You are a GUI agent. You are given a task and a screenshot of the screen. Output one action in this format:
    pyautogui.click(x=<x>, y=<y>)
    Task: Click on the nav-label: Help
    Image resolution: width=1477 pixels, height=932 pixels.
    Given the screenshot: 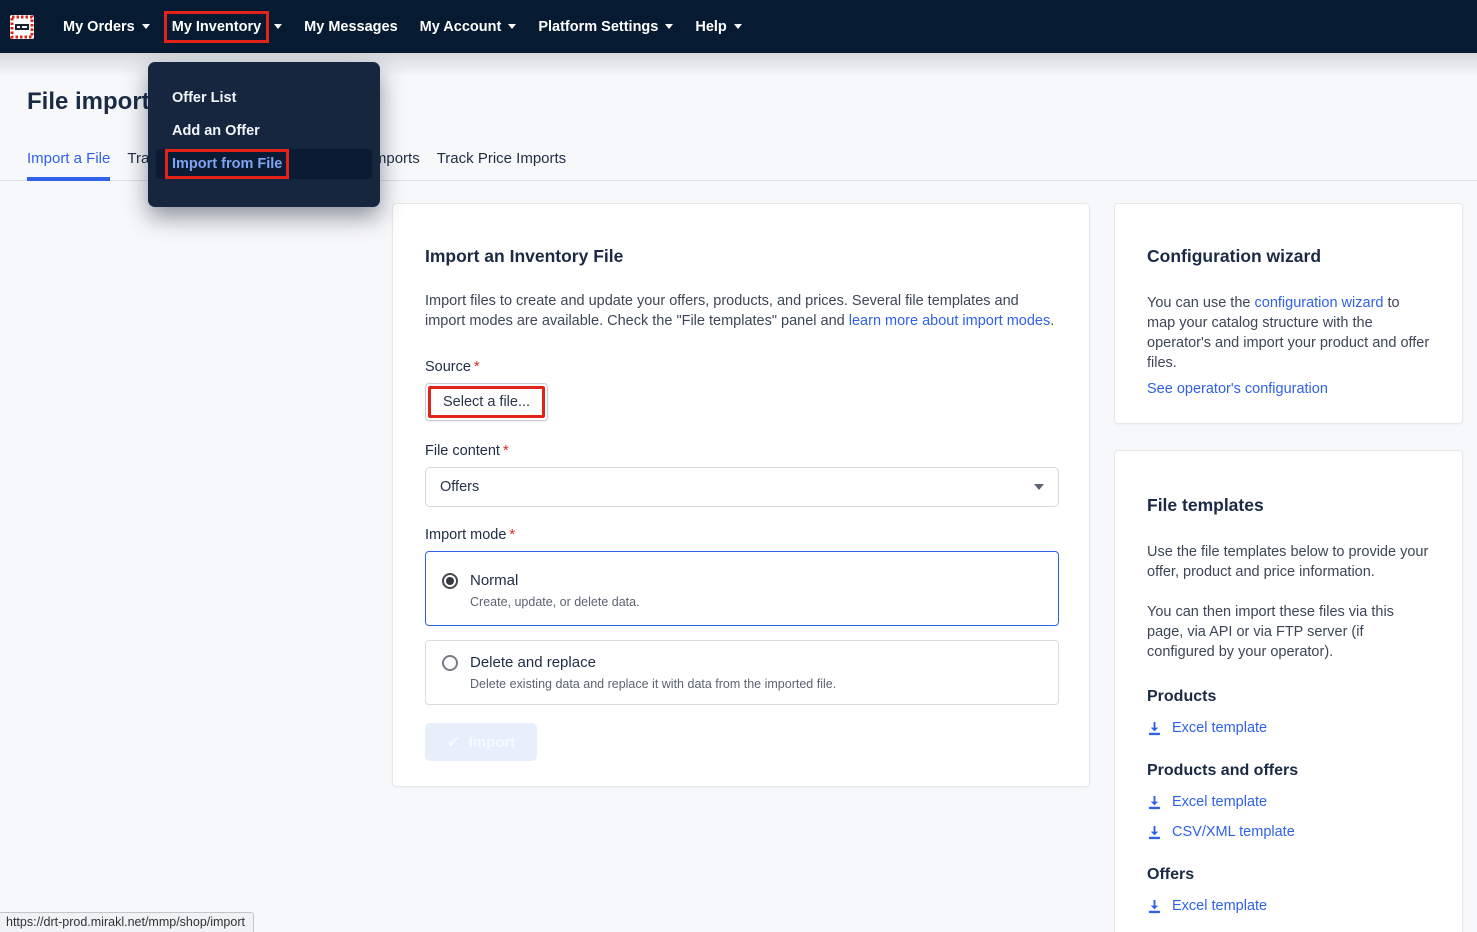 What is the action you would take?
    pyautogui.click(x=711, y=26)
    